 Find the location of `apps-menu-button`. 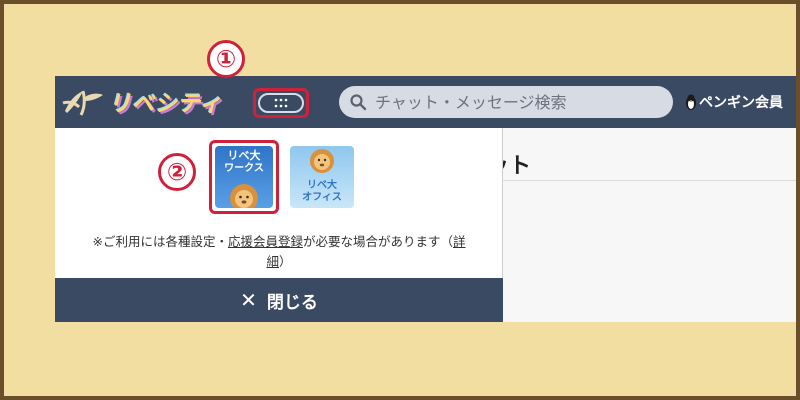

apps-menu-button is located at coordinates (281, 103).